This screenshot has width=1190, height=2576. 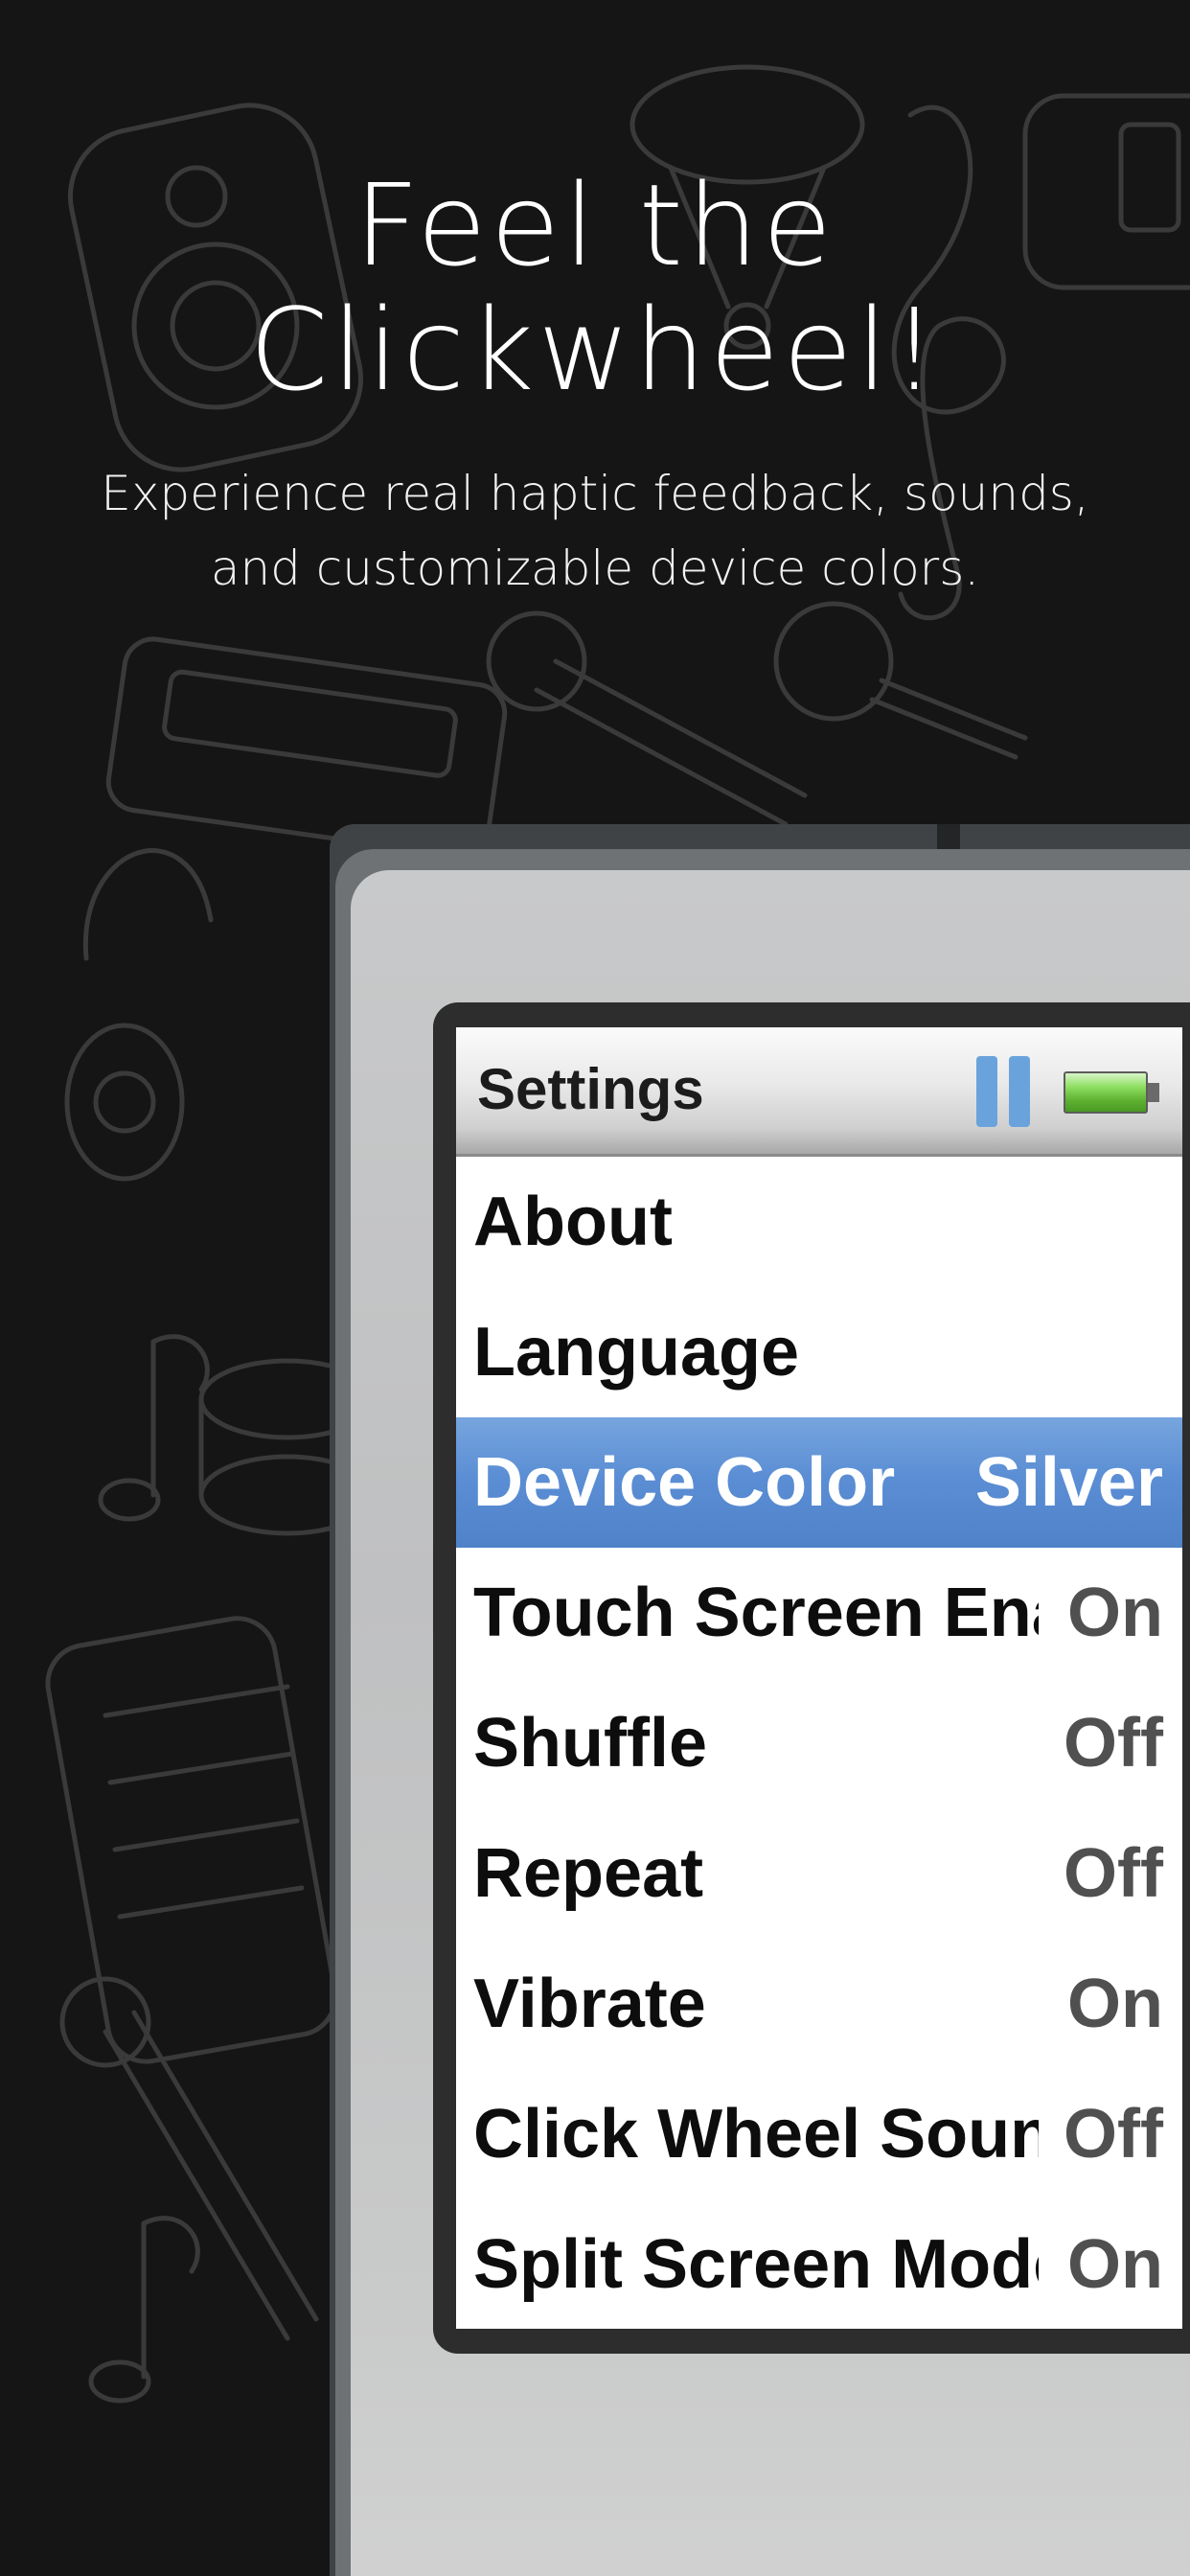 I want to click on menu-item-label: About, so click(x=573, y=1222).